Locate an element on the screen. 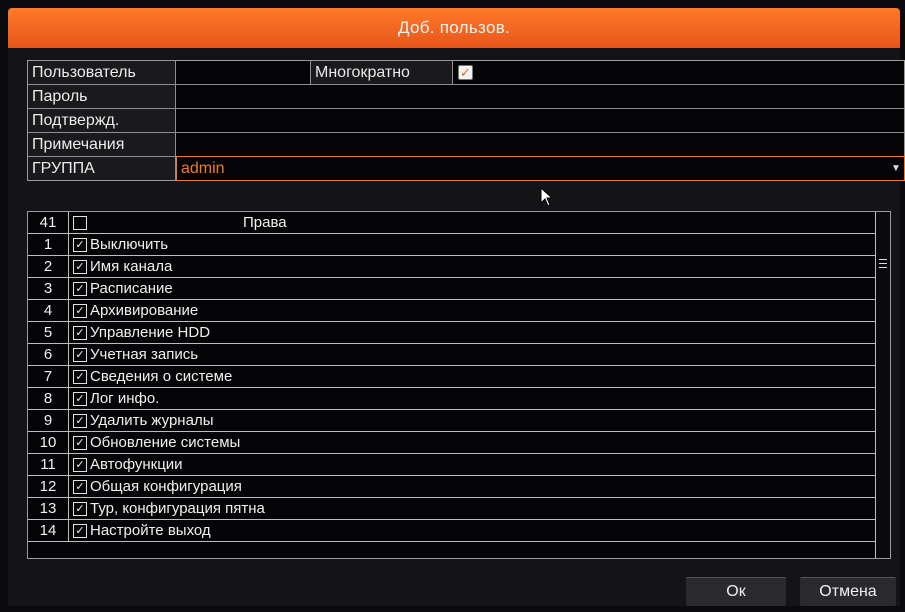 This screenshot has height=612, width=905. rights-row: 12 ✓ Общая конфигурация is located at coordinates (459, 487).